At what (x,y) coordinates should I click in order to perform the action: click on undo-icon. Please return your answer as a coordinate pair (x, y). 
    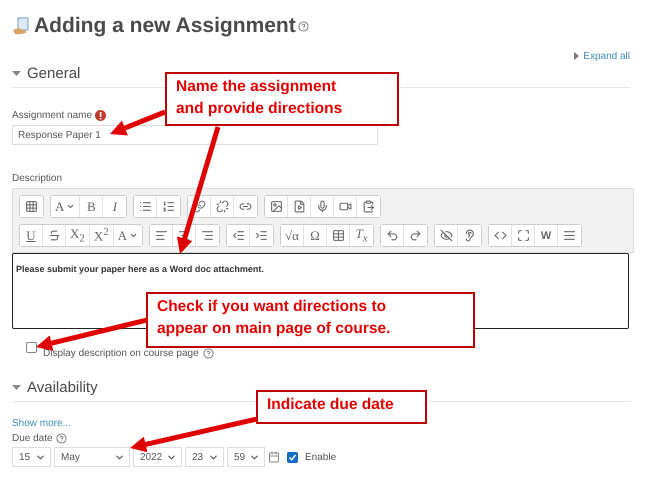
    Looking at the image, I should click on (392, 235).